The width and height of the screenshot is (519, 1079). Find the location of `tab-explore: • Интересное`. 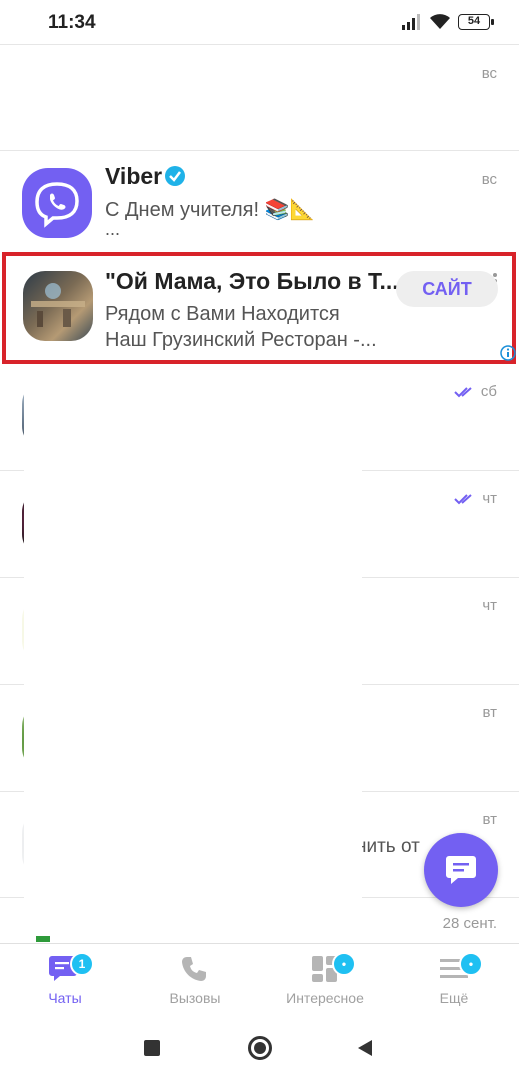

tab-explore: • Интересное is located at coordinates (325, 981).